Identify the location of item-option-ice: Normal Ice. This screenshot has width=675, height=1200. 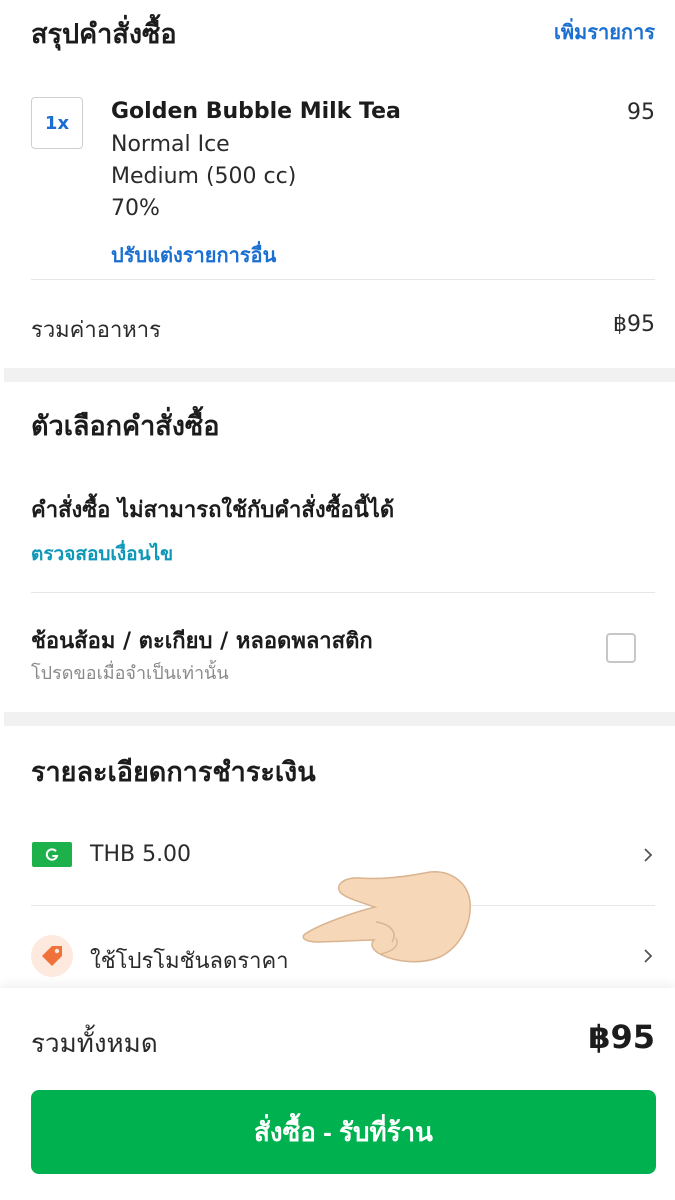
(170, 144).